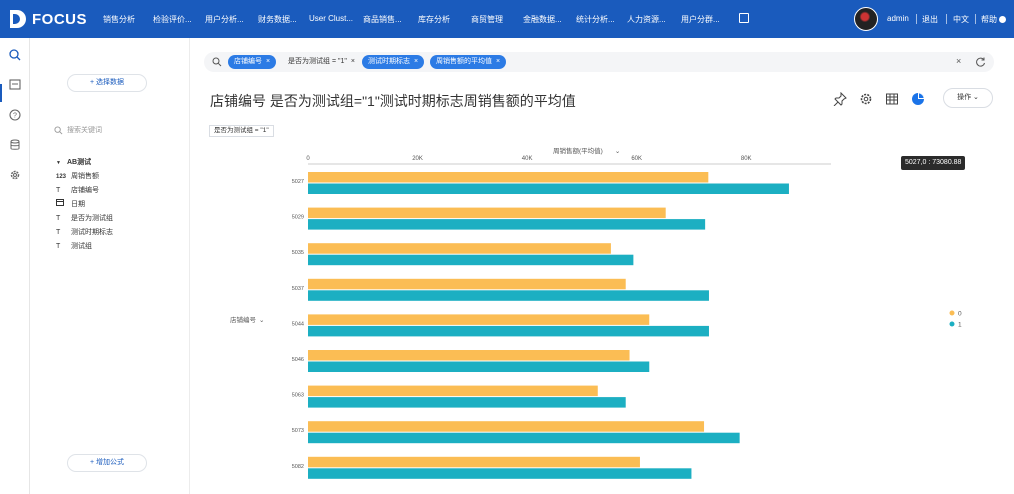  Describe the element at coordinates (964, 97) in the screenshot. I see `operations-label: 操作` at that location.